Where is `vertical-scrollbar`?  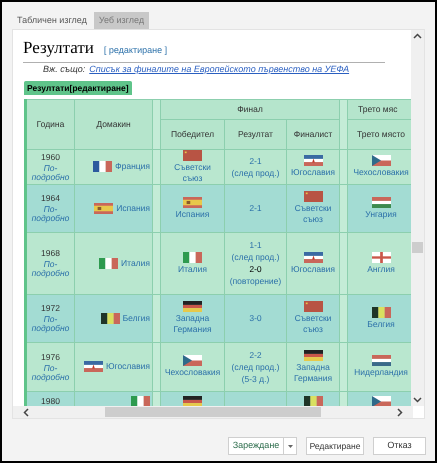 vertical-scrollbar is located at coordinates (417, 218).